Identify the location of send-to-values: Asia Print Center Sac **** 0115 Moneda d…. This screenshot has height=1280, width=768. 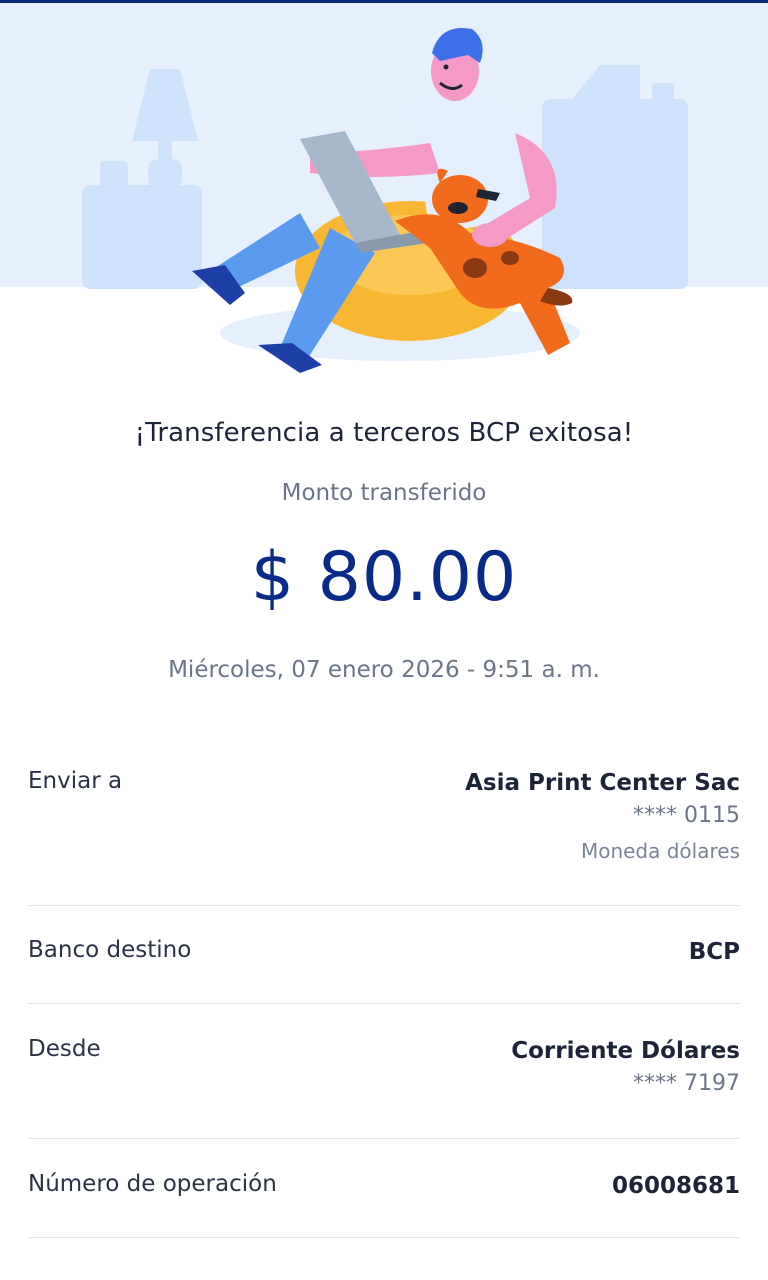
(602, 818).